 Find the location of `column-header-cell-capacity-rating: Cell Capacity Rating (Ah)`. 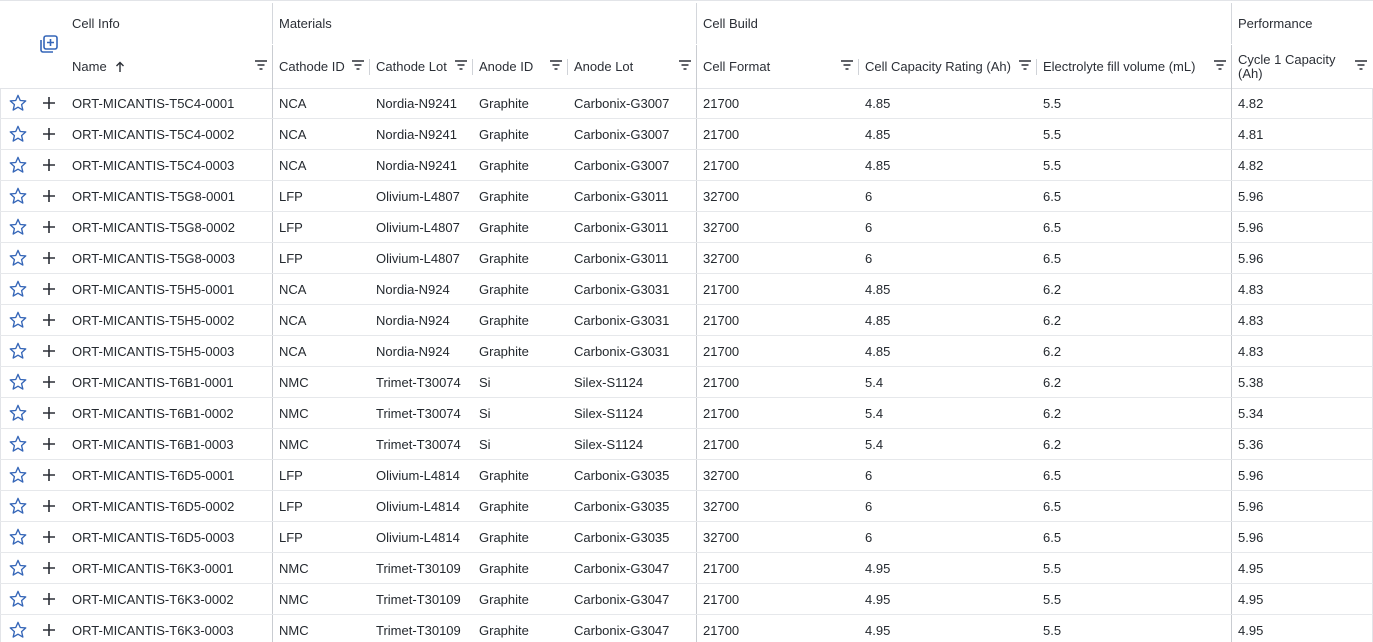

column-header-cell-capacity-rating: Cell Capacity Rating (Ah) is located at coordinates (947, 66).